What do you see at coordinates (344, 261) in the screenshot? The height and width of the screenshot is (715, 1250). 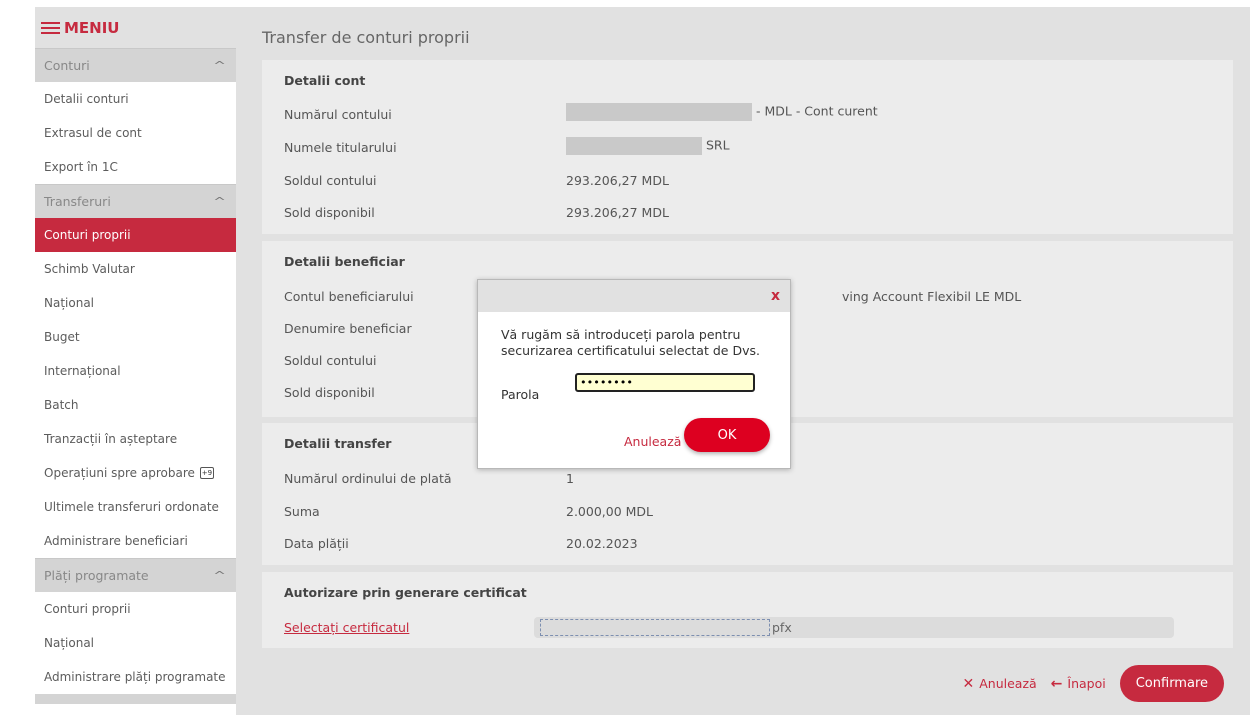 I see `panel-title: Detalii beneficiar` at bounding box center [344, 261].